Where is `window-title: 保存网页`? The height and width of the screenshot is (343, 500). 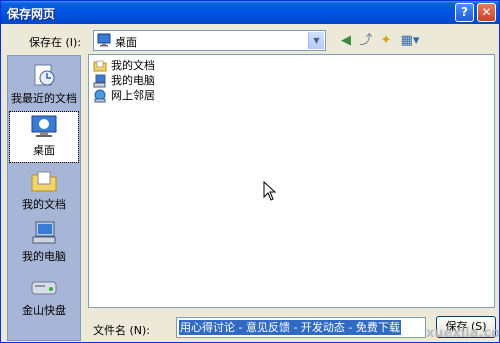
window-title: 保存网页 is located at coordinates (31, 14).